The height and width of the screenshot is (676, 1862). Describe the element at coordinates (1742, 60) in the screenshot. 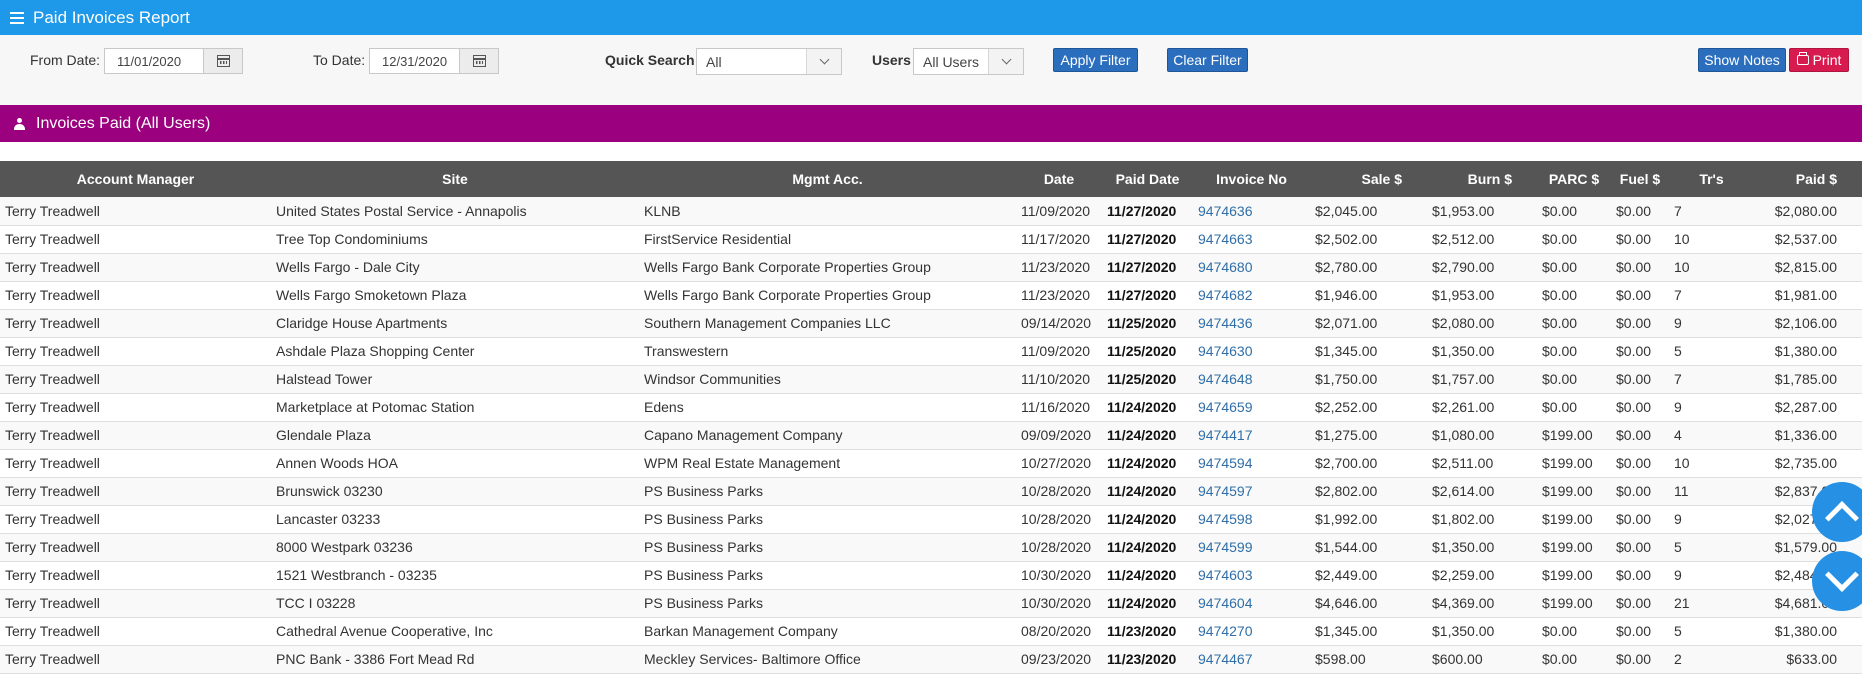

I see `show-notes-button: Show Notes` at that location.